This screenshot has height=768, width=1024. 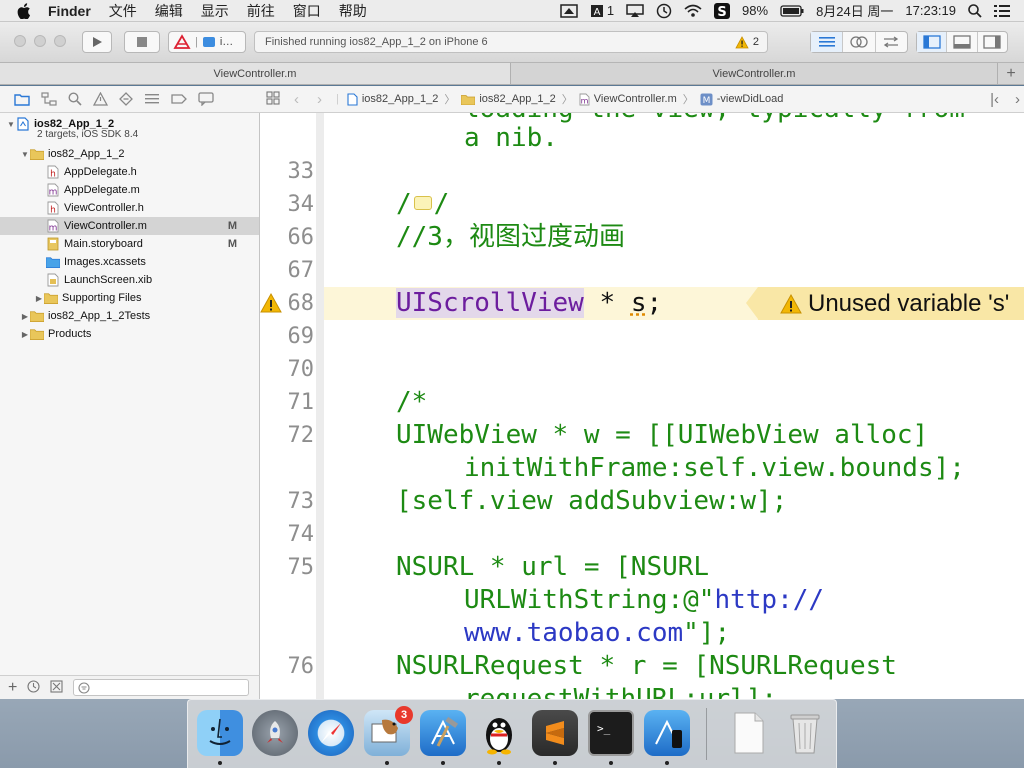 I want to click on tree-row-supporting-files: ▶ Supporting Files, so click(x=129, y=298).